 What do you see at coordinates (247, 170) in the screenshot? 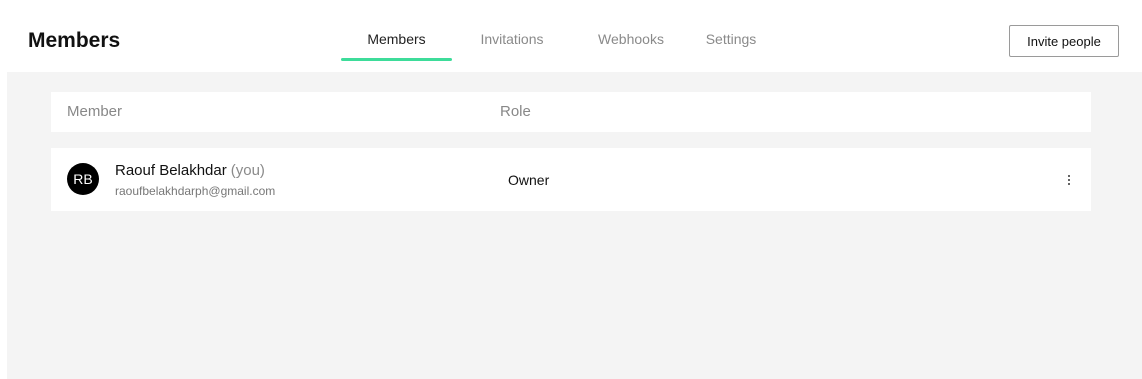
I see `you-tag: (you)` at bounding box center [247, 170].